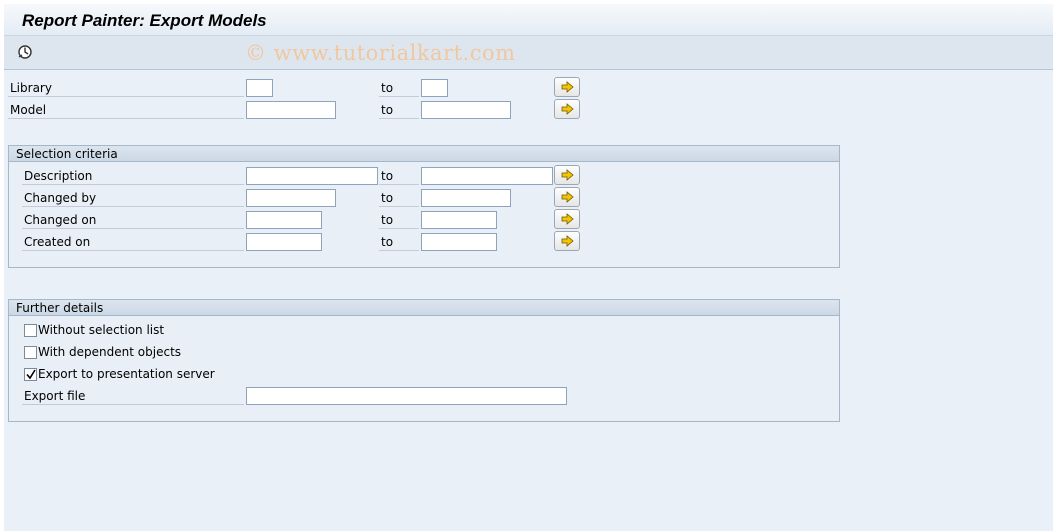 This screenshot has width=1053, height=531. Describe the element at coordinates (133, 396) in the screenshot. I see `export-file-label: Export file` at that location.